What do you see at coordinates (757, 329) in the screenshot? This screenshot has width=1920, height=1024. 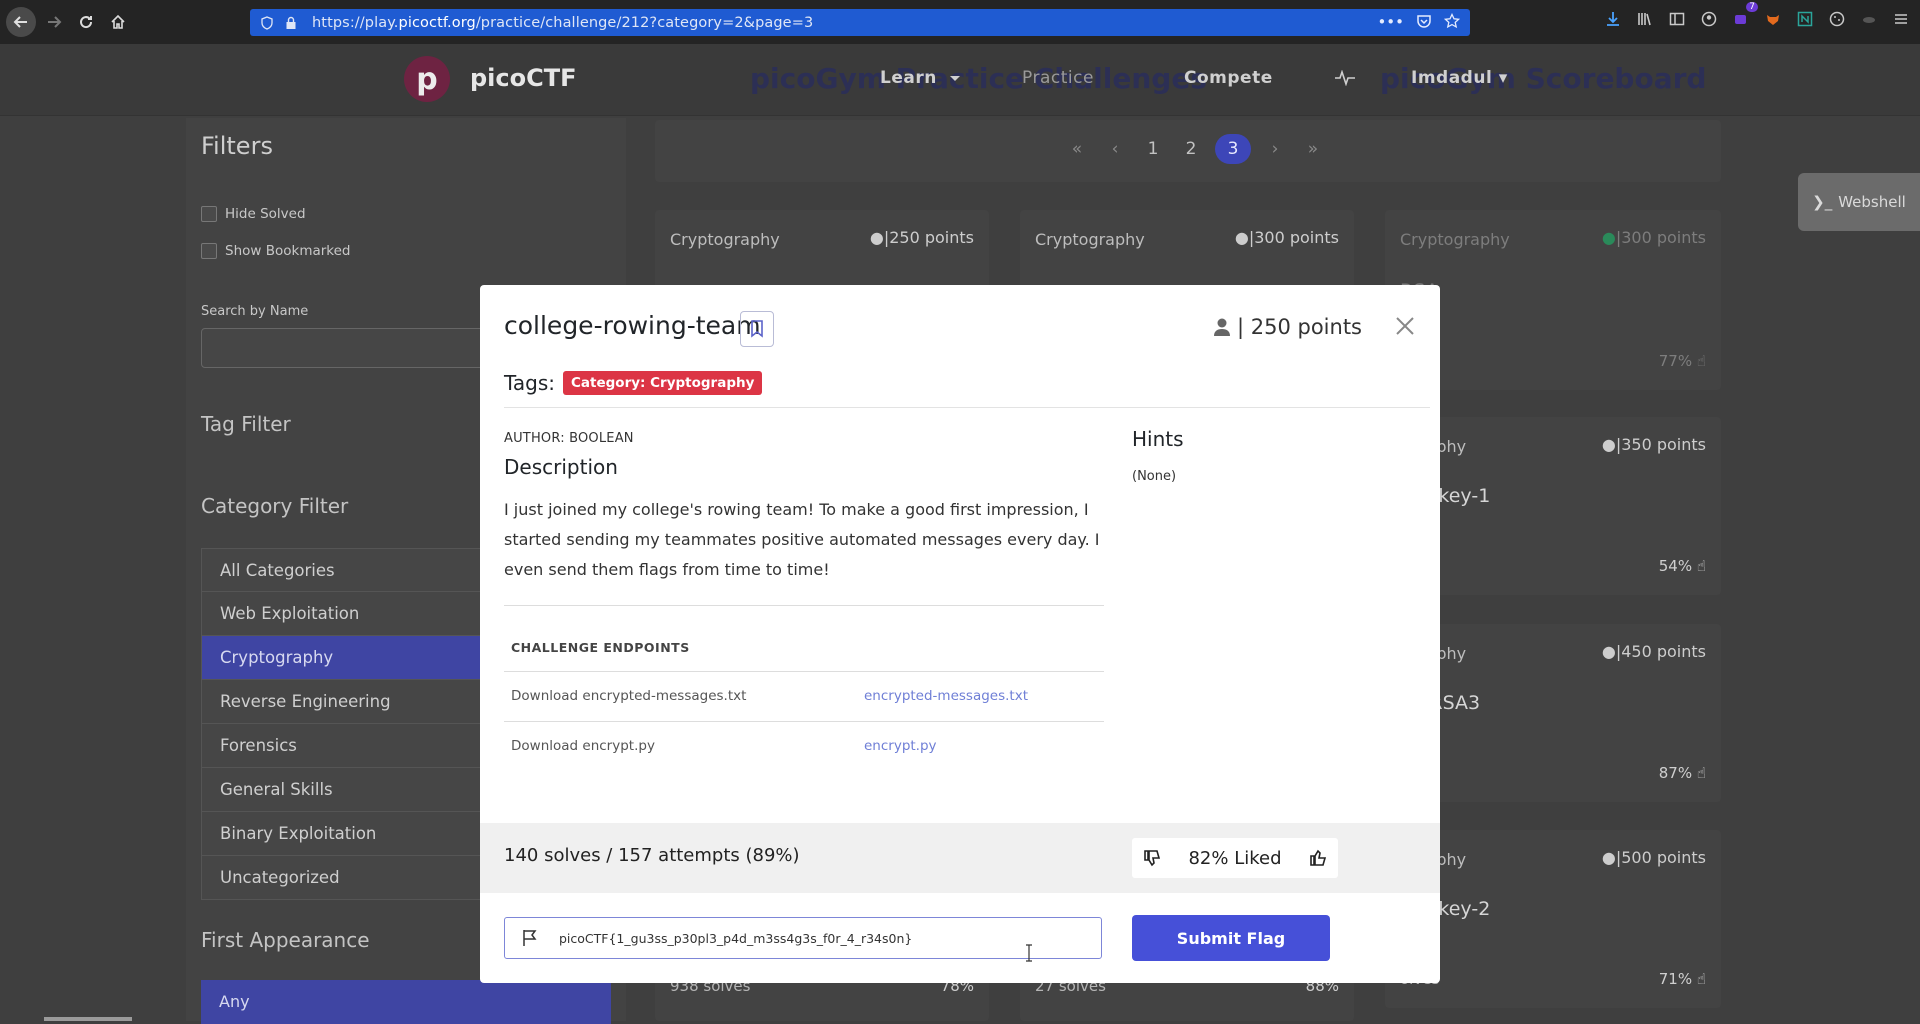 I see `bookmark-button` at bounding box center [757, 329].